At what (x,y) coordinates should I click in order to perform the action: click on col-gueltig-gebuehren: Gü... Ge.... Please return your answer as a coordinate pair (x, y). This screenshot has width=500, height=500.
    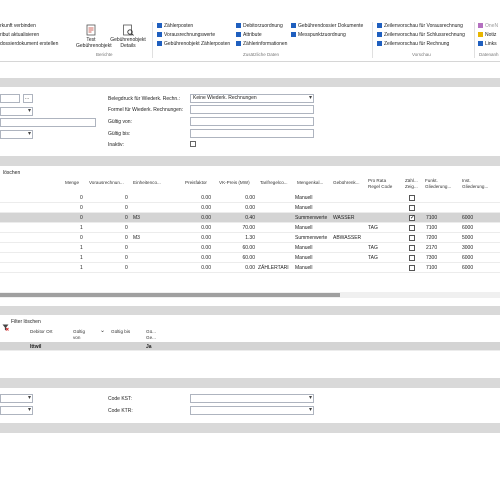
    Looking at the image, I should click on (151, 334).